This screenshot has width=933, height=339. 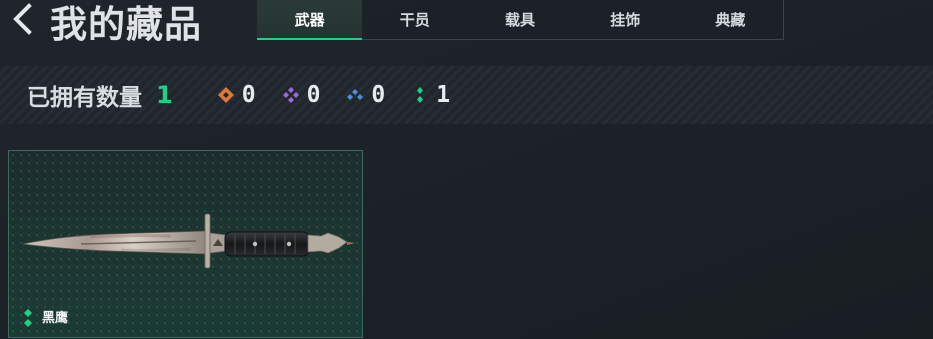 What do you see at coordinates (365, 95) in the screenshot?
I see `rarity-stat-blue: 0` at bounding box center [365, 95].